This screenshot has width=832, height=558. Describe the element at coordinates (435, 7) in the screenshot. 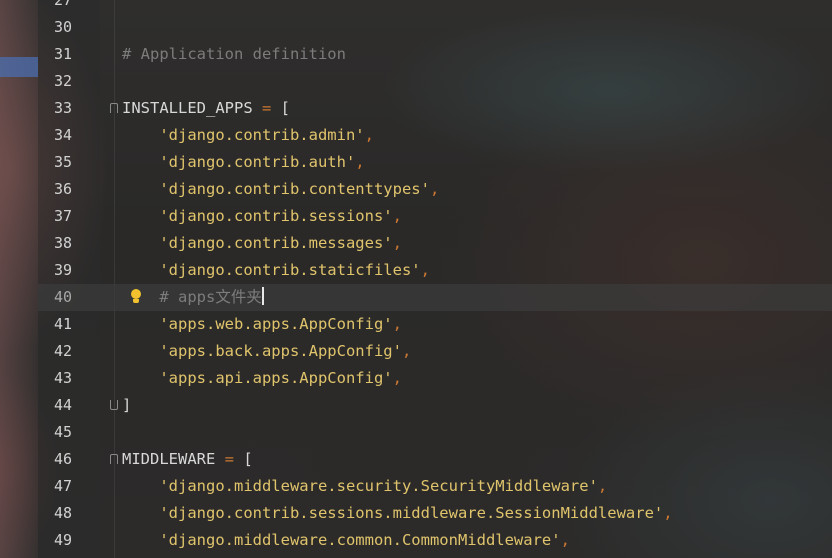

I see `code-line: 27` at that location.